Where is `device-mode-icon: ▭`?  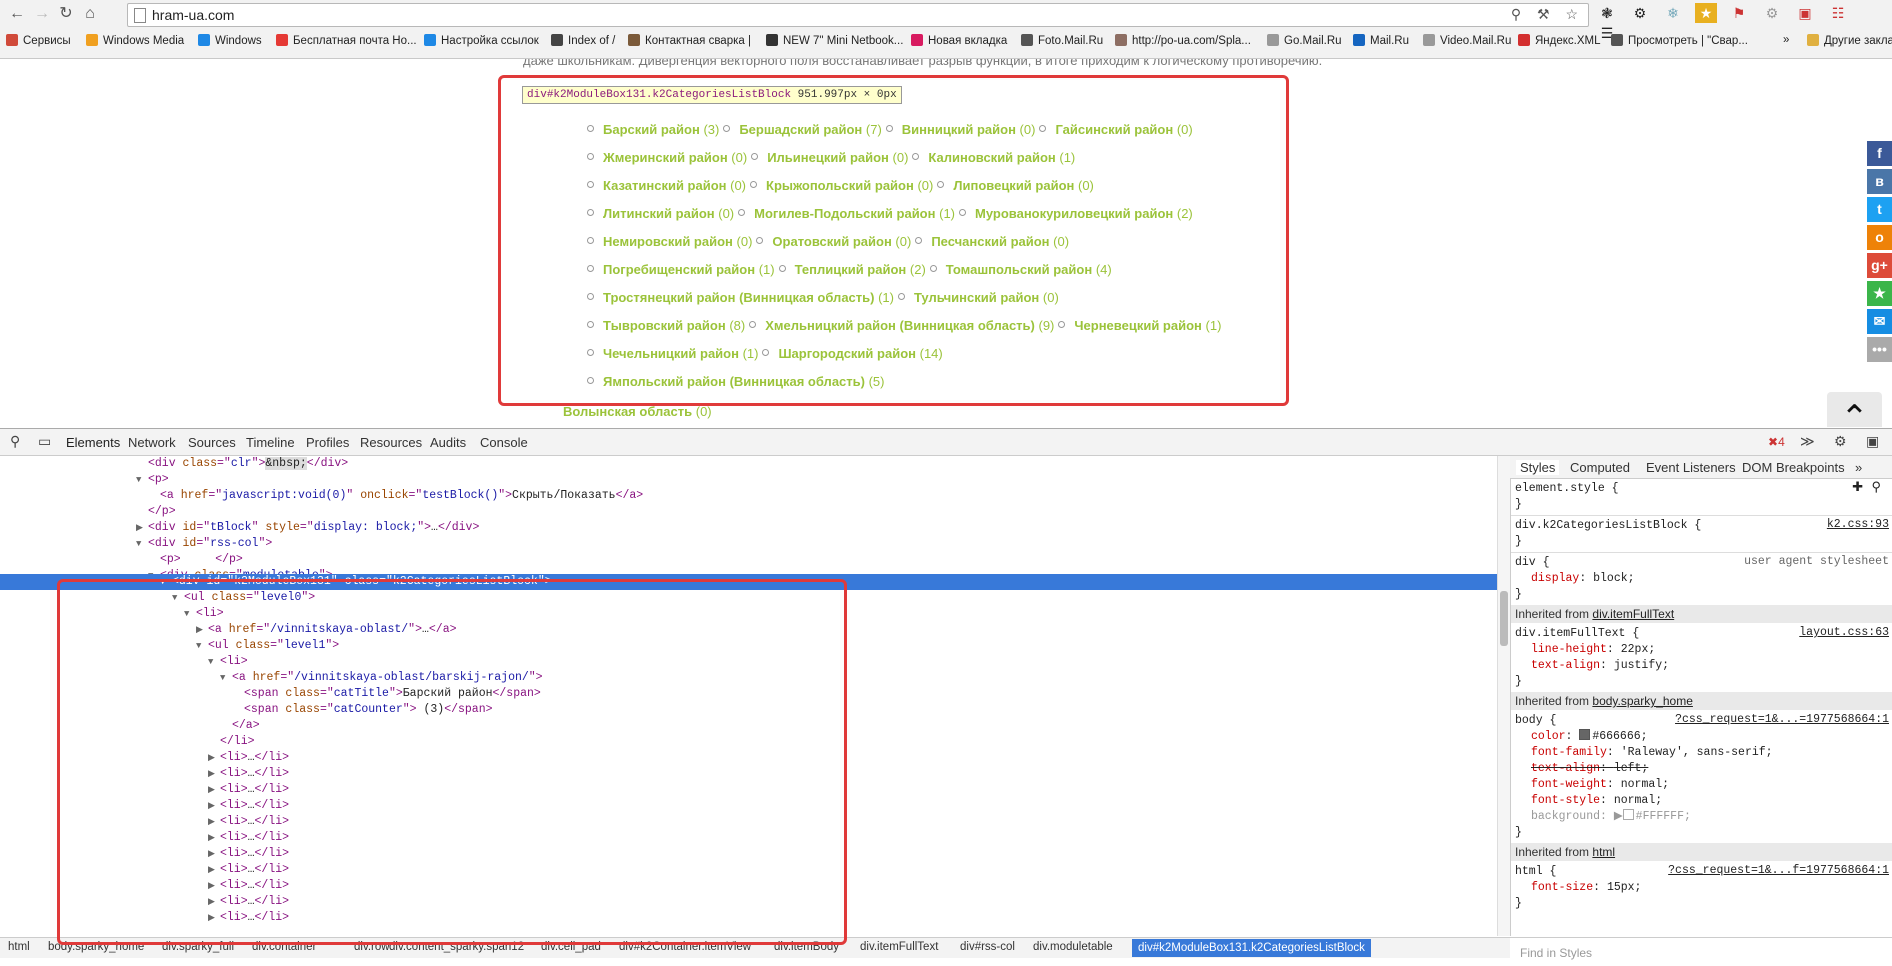 device-mode-icon: ▭ is located at coordinates (44, 441).